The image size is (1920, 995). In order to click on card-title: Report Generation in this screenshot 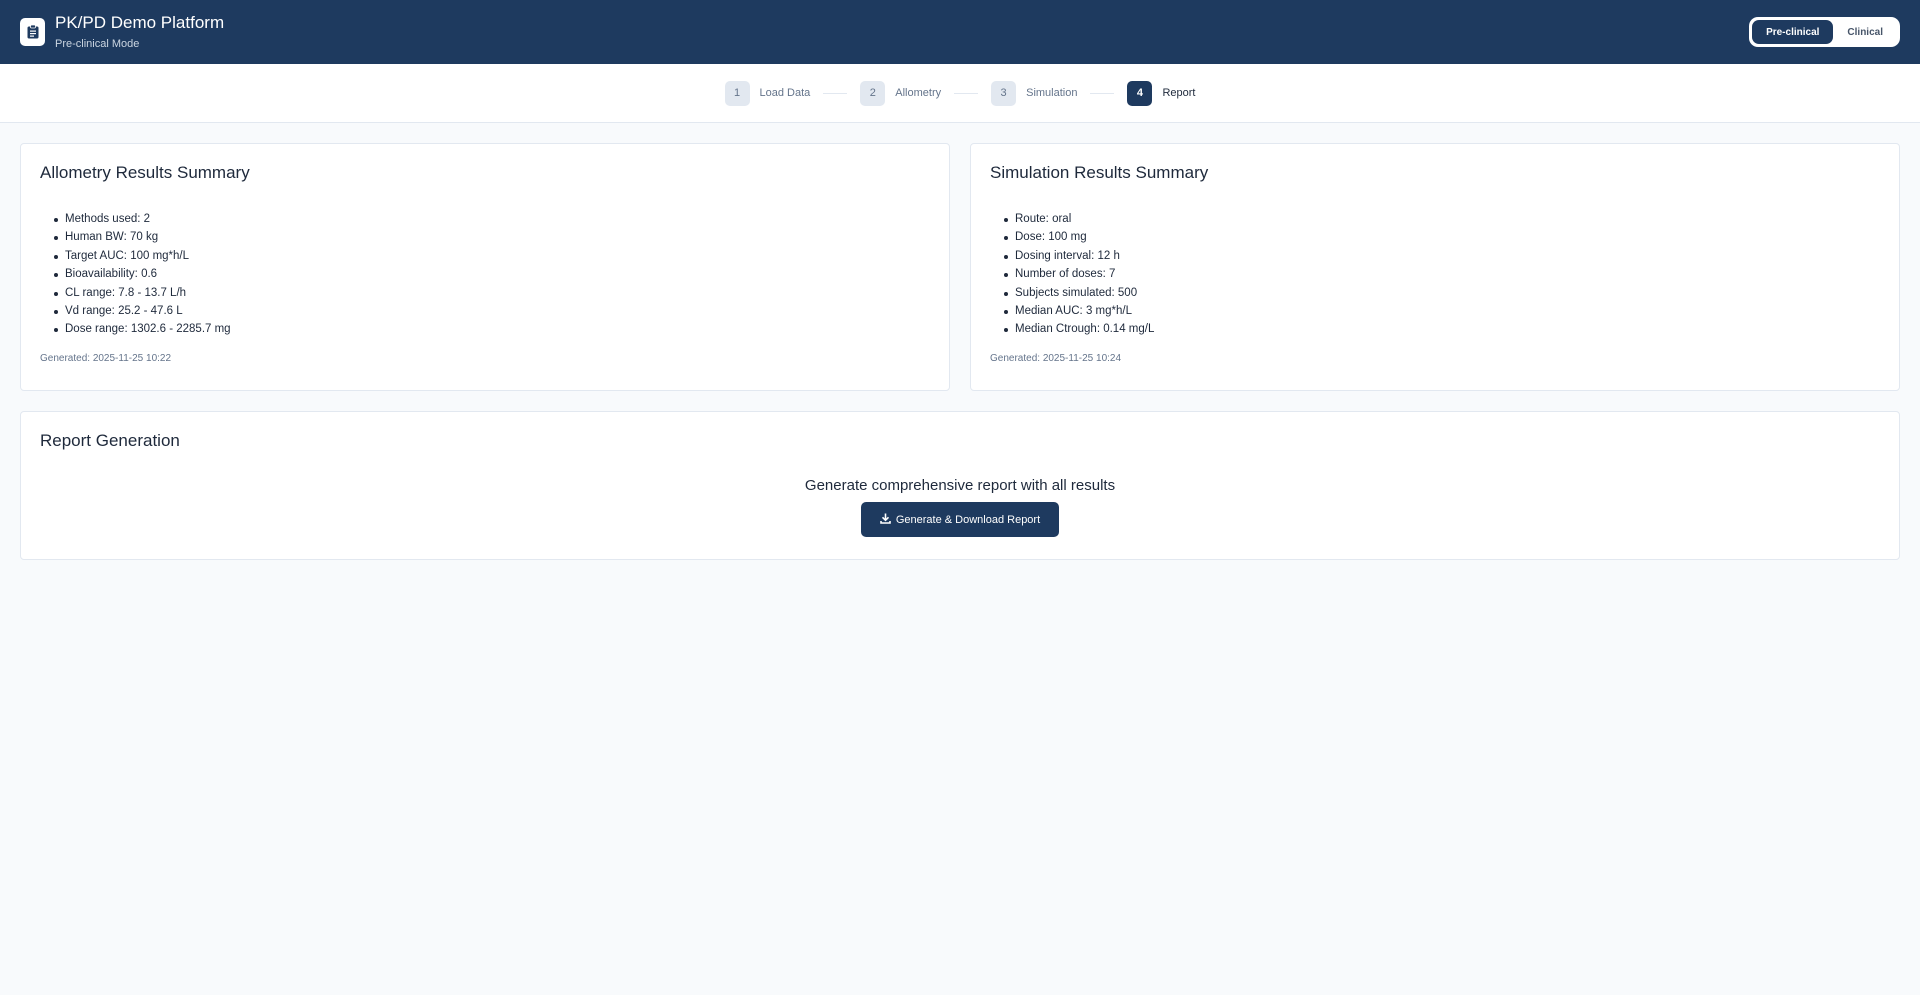, I will do `click(110, 440)`.